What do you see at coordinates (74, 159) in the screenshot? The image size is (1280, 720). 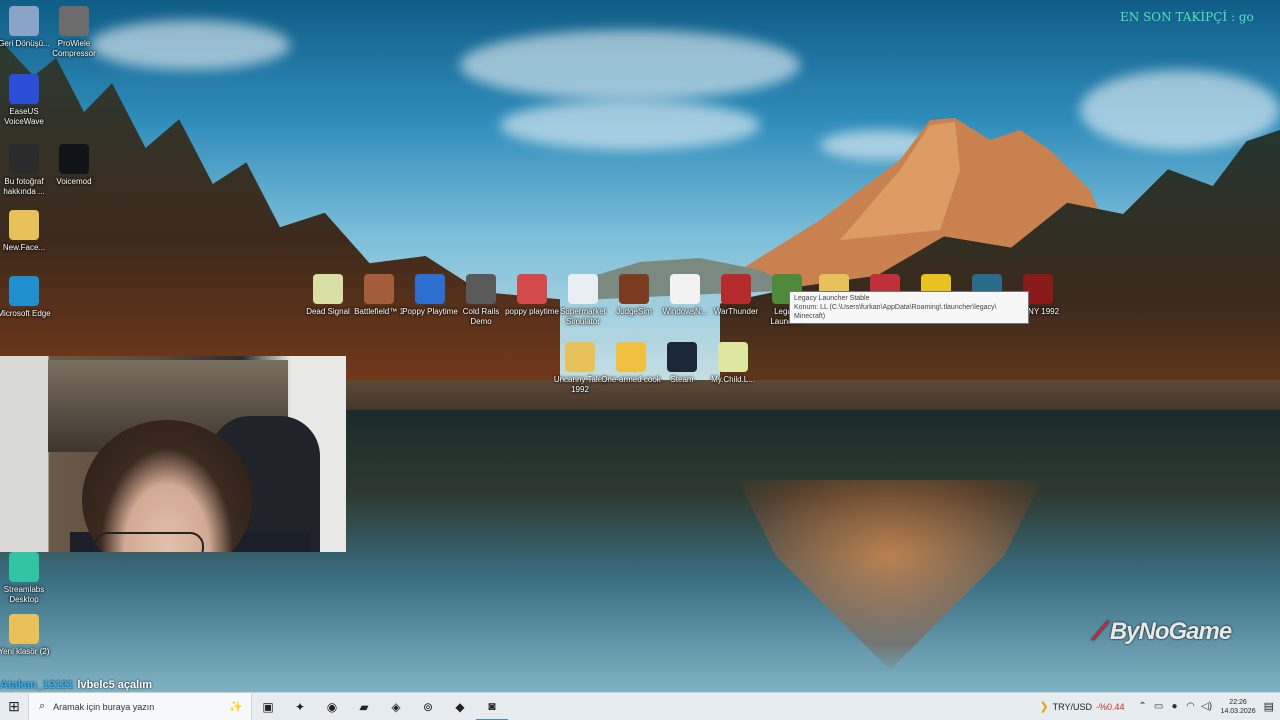 I see `voicemod-icon` at bounding box center [74, 159].